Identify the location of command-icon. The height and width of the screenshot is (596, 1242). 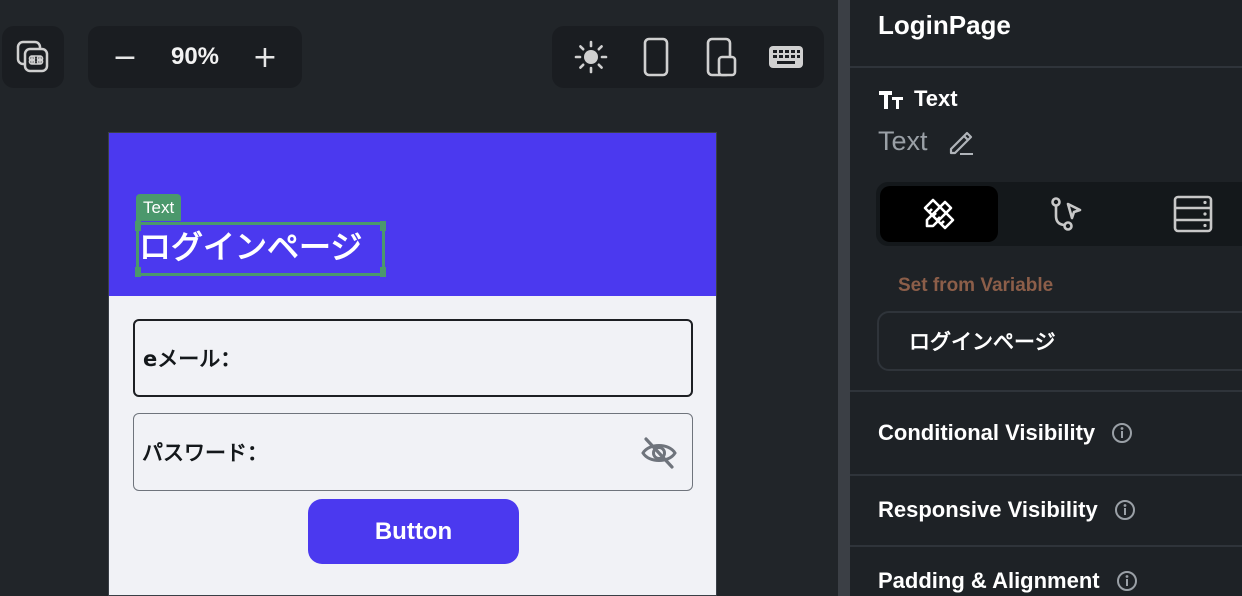
(32, 56).